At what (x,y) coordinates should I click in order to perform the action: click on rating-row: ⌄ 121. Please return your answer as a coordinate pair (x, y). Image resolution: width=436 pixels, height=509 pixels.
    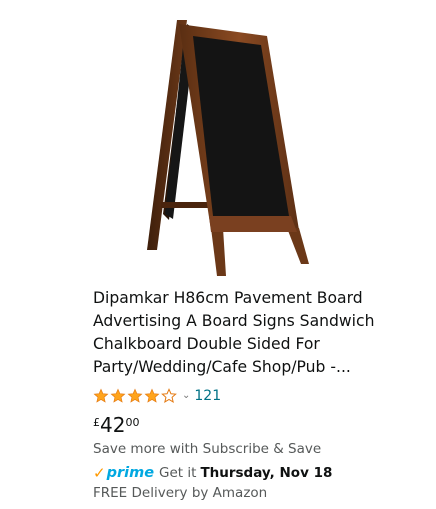
    Looking at the image, I should click on (157, 396).